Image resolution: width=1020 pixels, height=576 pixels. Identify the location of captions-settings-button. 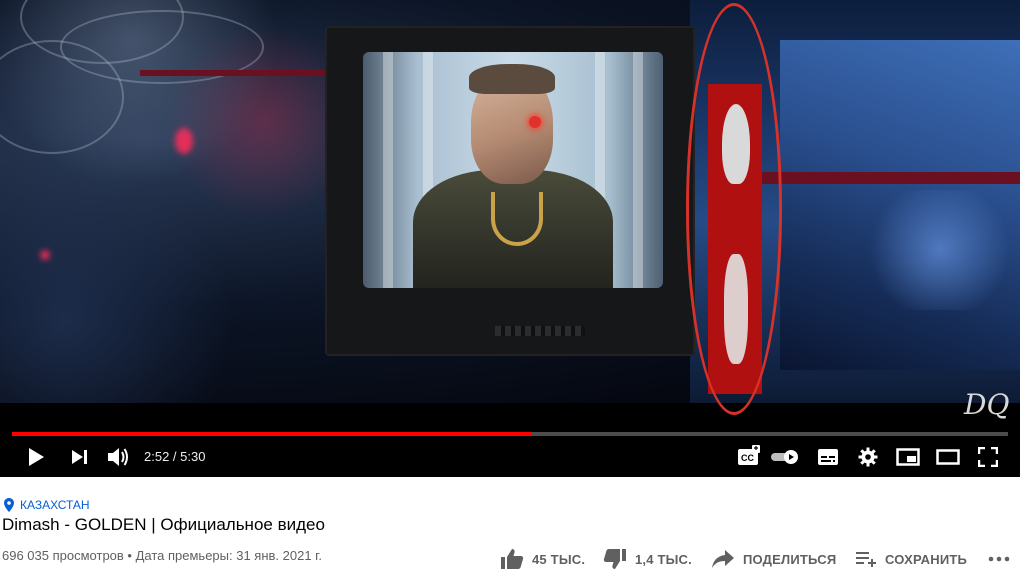
(828, 456).